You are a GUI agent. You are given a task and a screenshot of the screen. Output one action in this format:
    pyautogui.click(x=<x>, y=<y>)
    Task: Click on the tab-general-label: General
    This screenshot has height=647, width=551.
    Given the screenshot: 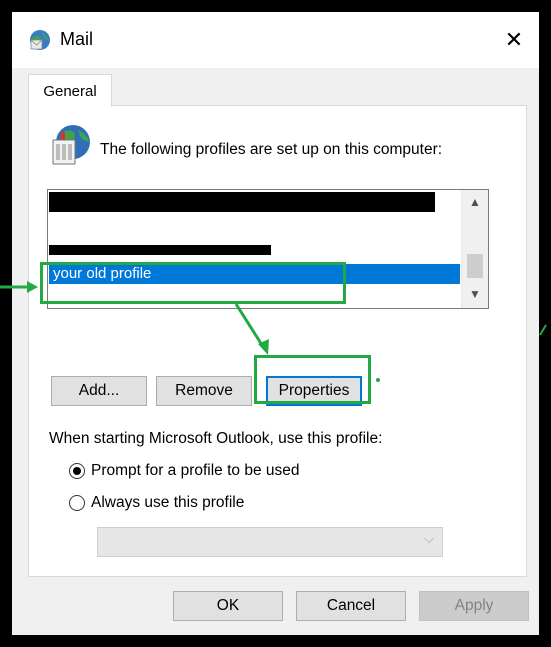 What is the action you would take?
    pyautogui.click(x=70, y=91)
    